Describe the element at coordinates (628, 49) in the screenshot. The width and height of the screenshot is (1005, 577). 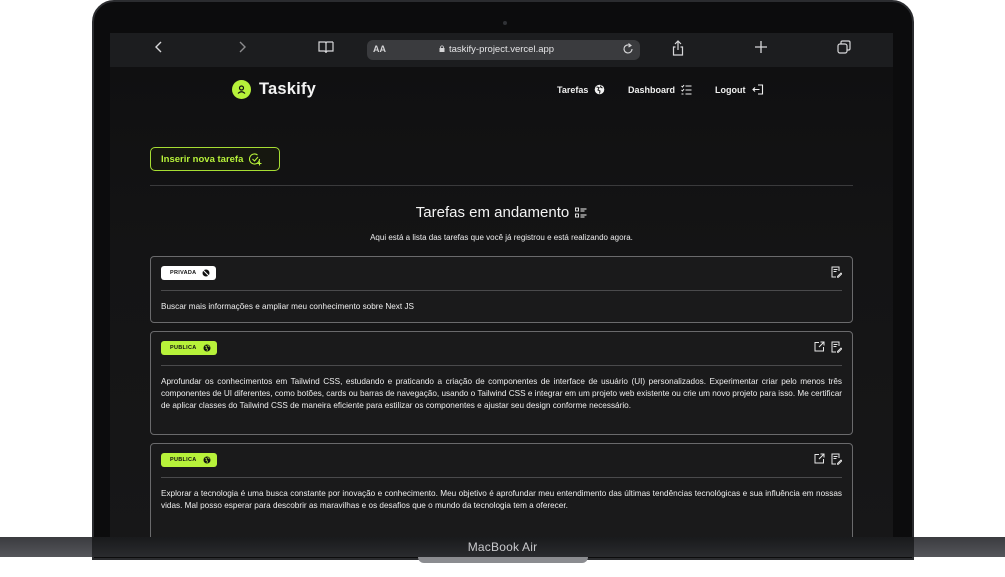
I see `reload-icon` at that location.